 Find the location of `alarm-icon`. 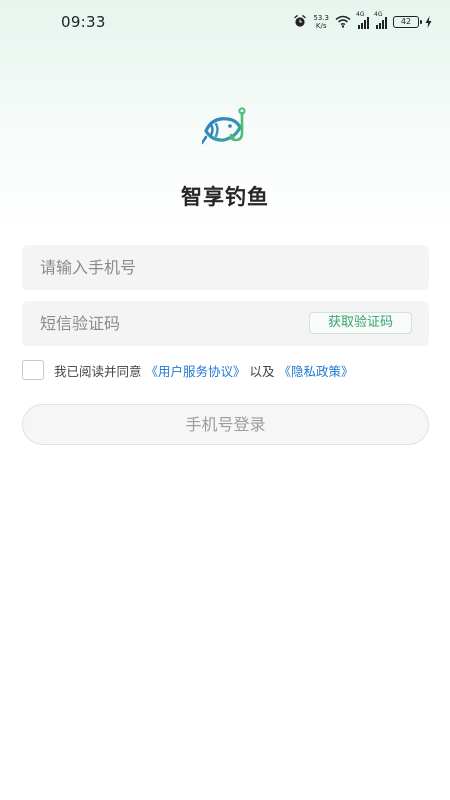

alarm-icon is located at coordinates (300, 22).